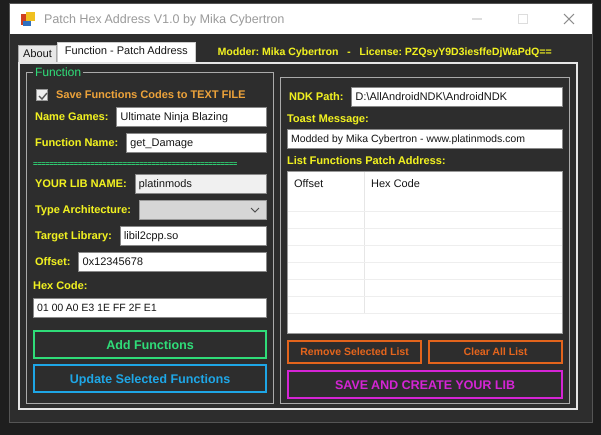  I want to click on field-label: NDK Path:, so click(316, 97).